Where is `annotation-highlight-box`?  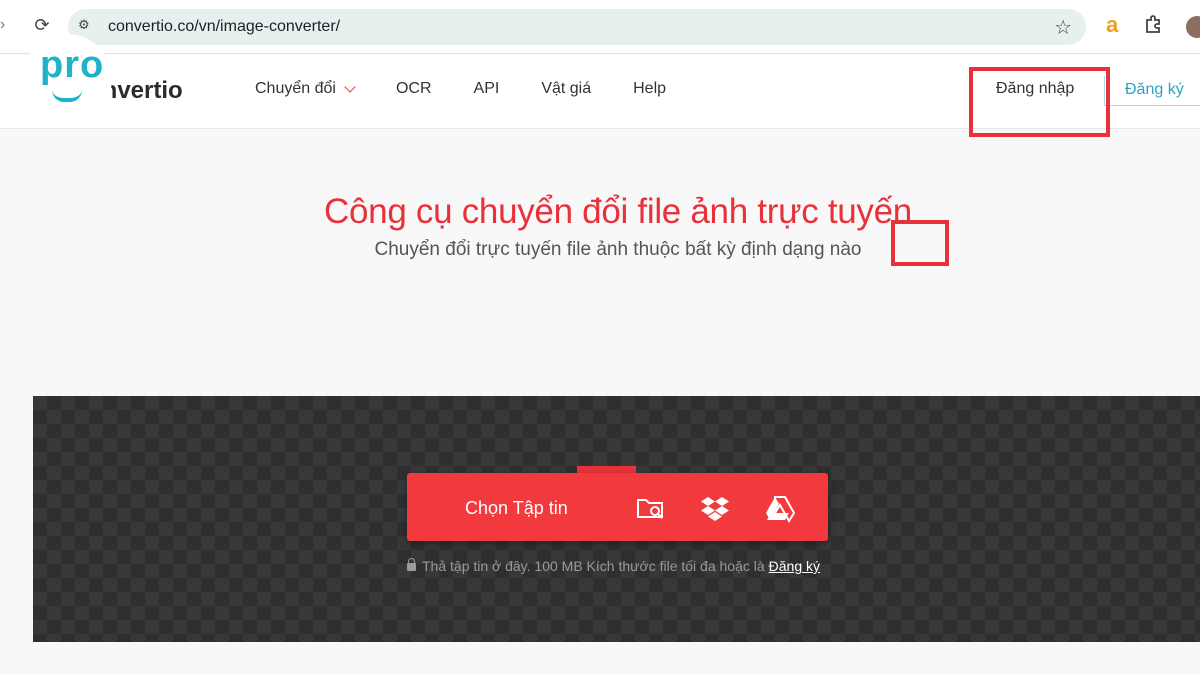 annotation-highlight-box is located at coordinates (920, 243).